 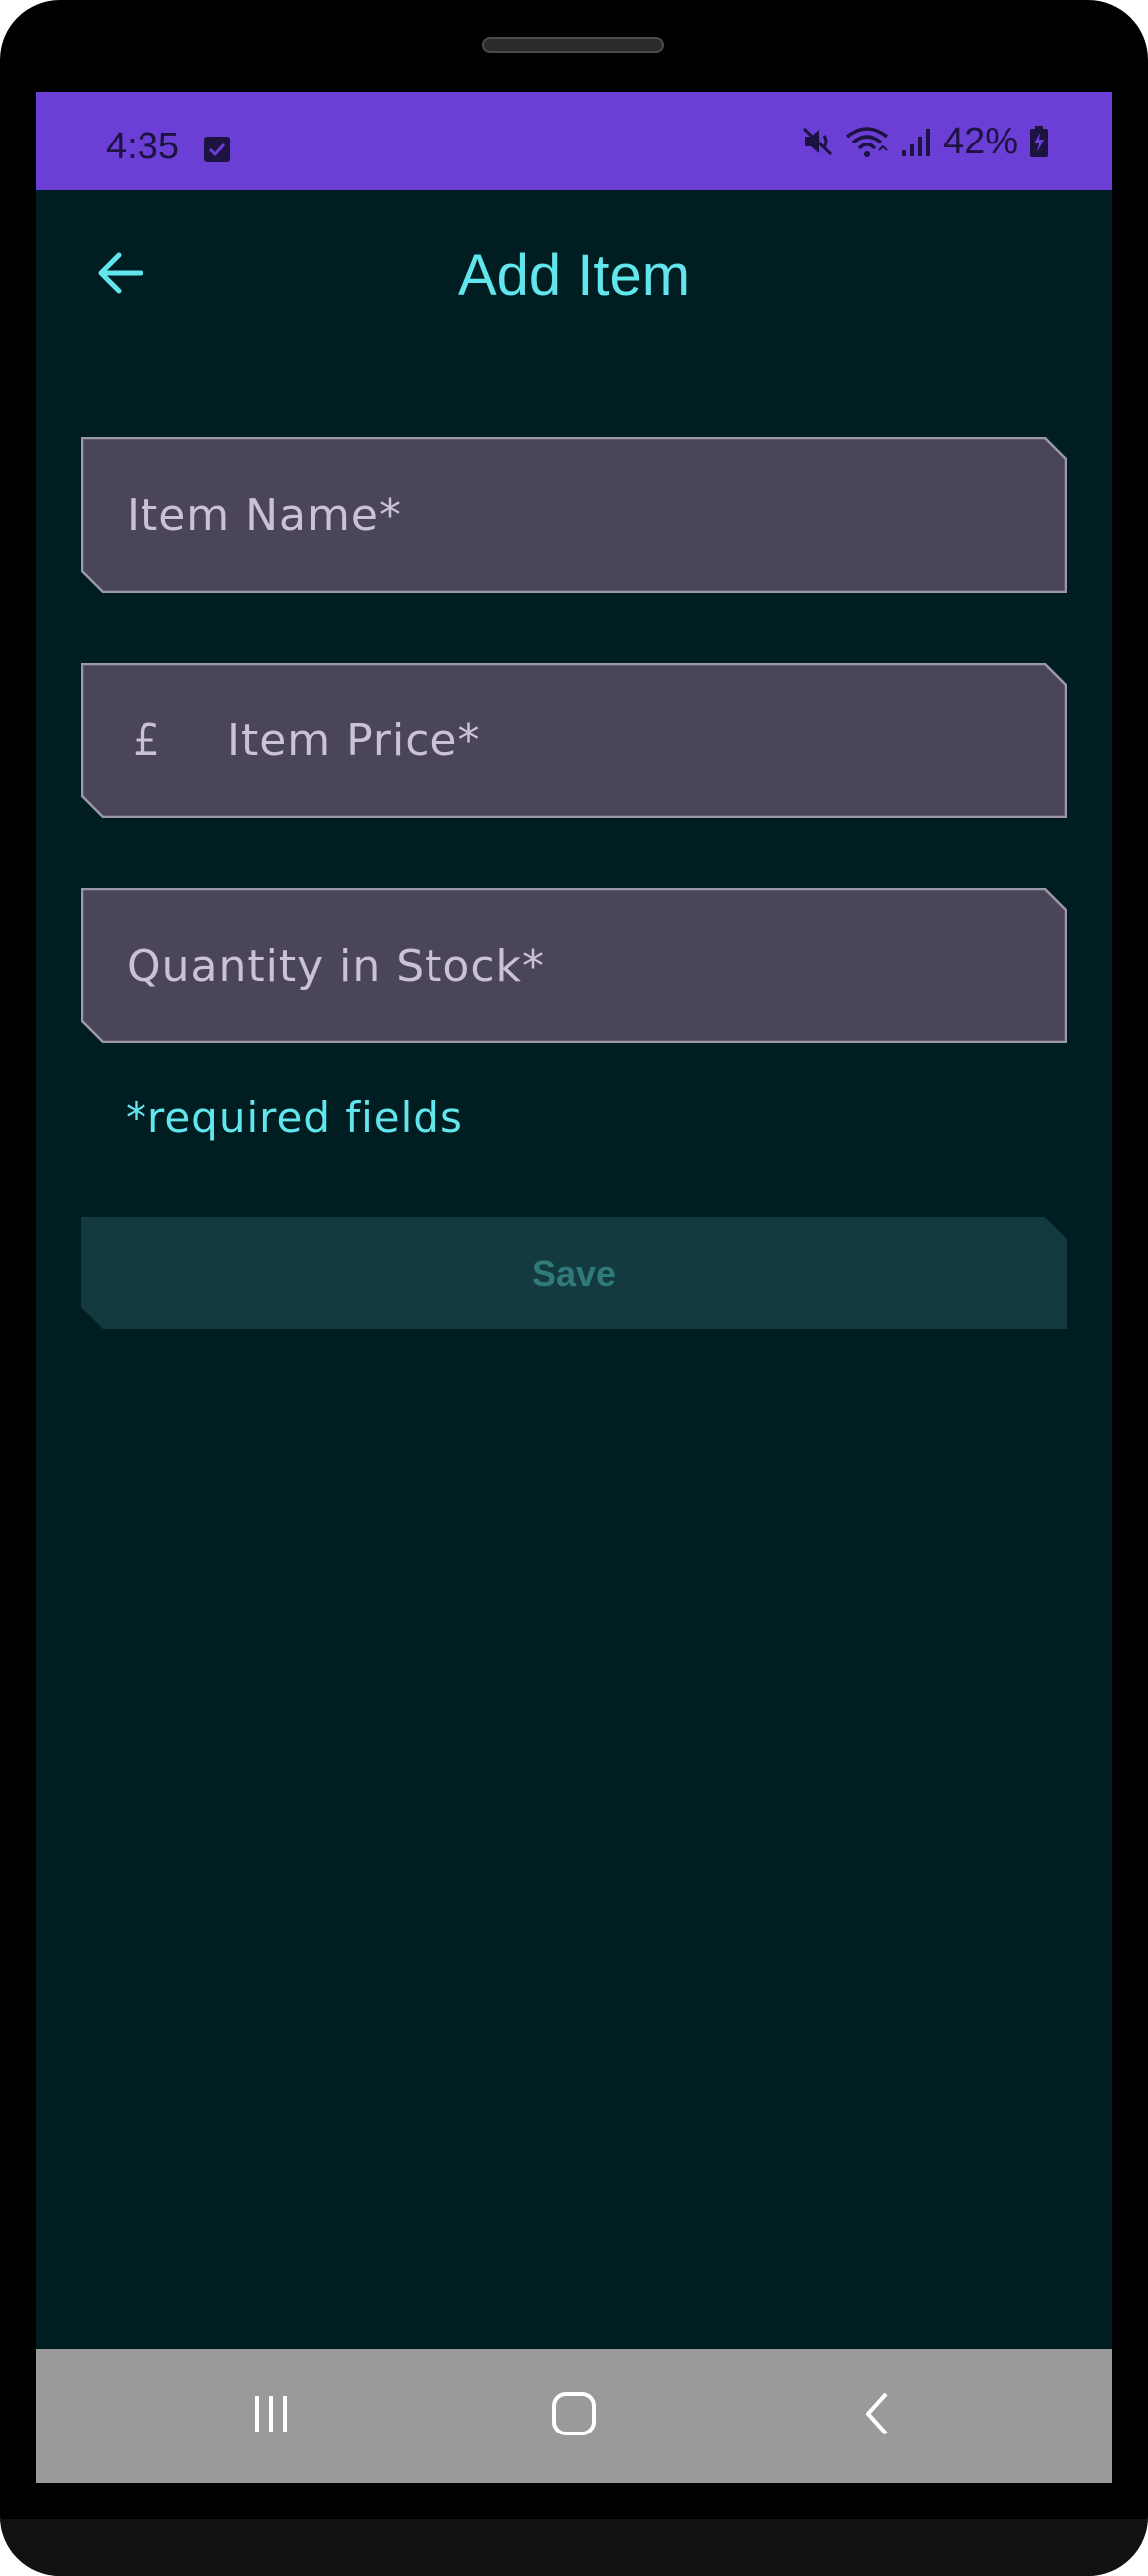 What do you see at coordinates (146, 740) in the screenshot?
I see `currency-prefix: £` at bounding box center [146, 740].